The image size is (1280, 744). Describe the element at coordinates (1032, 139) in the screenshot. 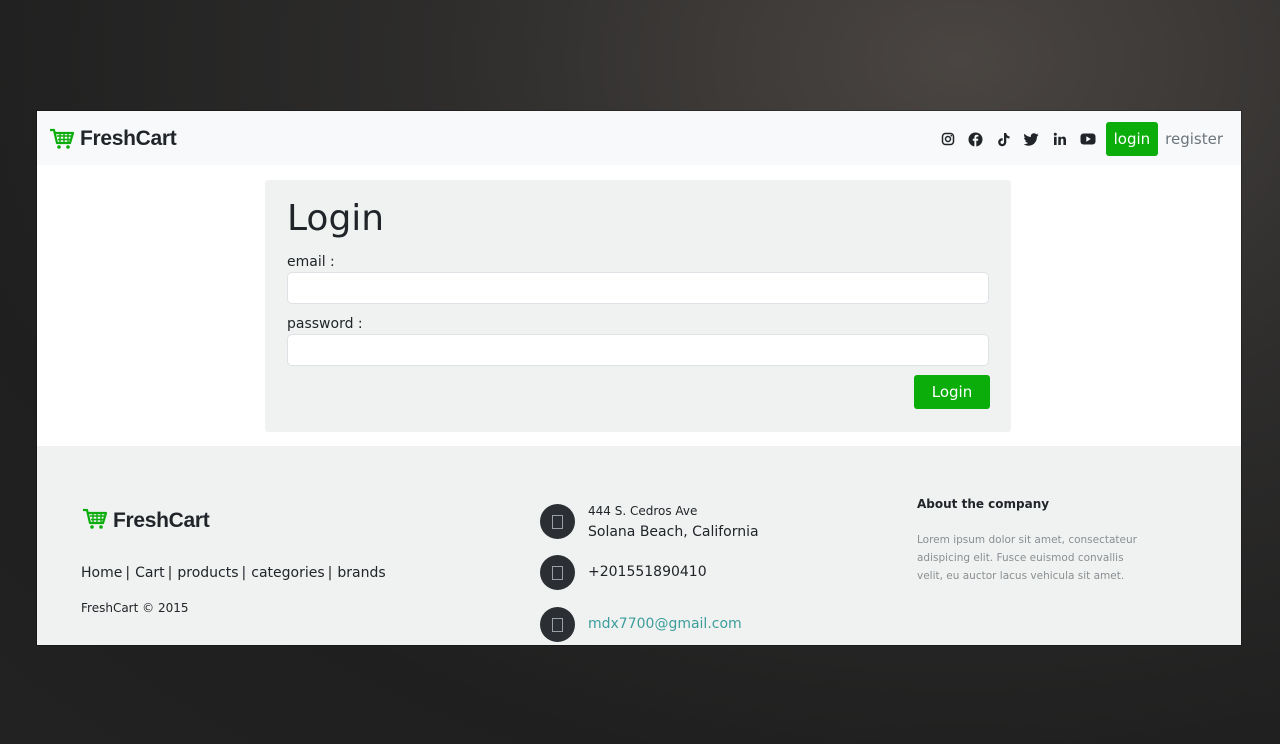

I see `twitter-icon` at that location.